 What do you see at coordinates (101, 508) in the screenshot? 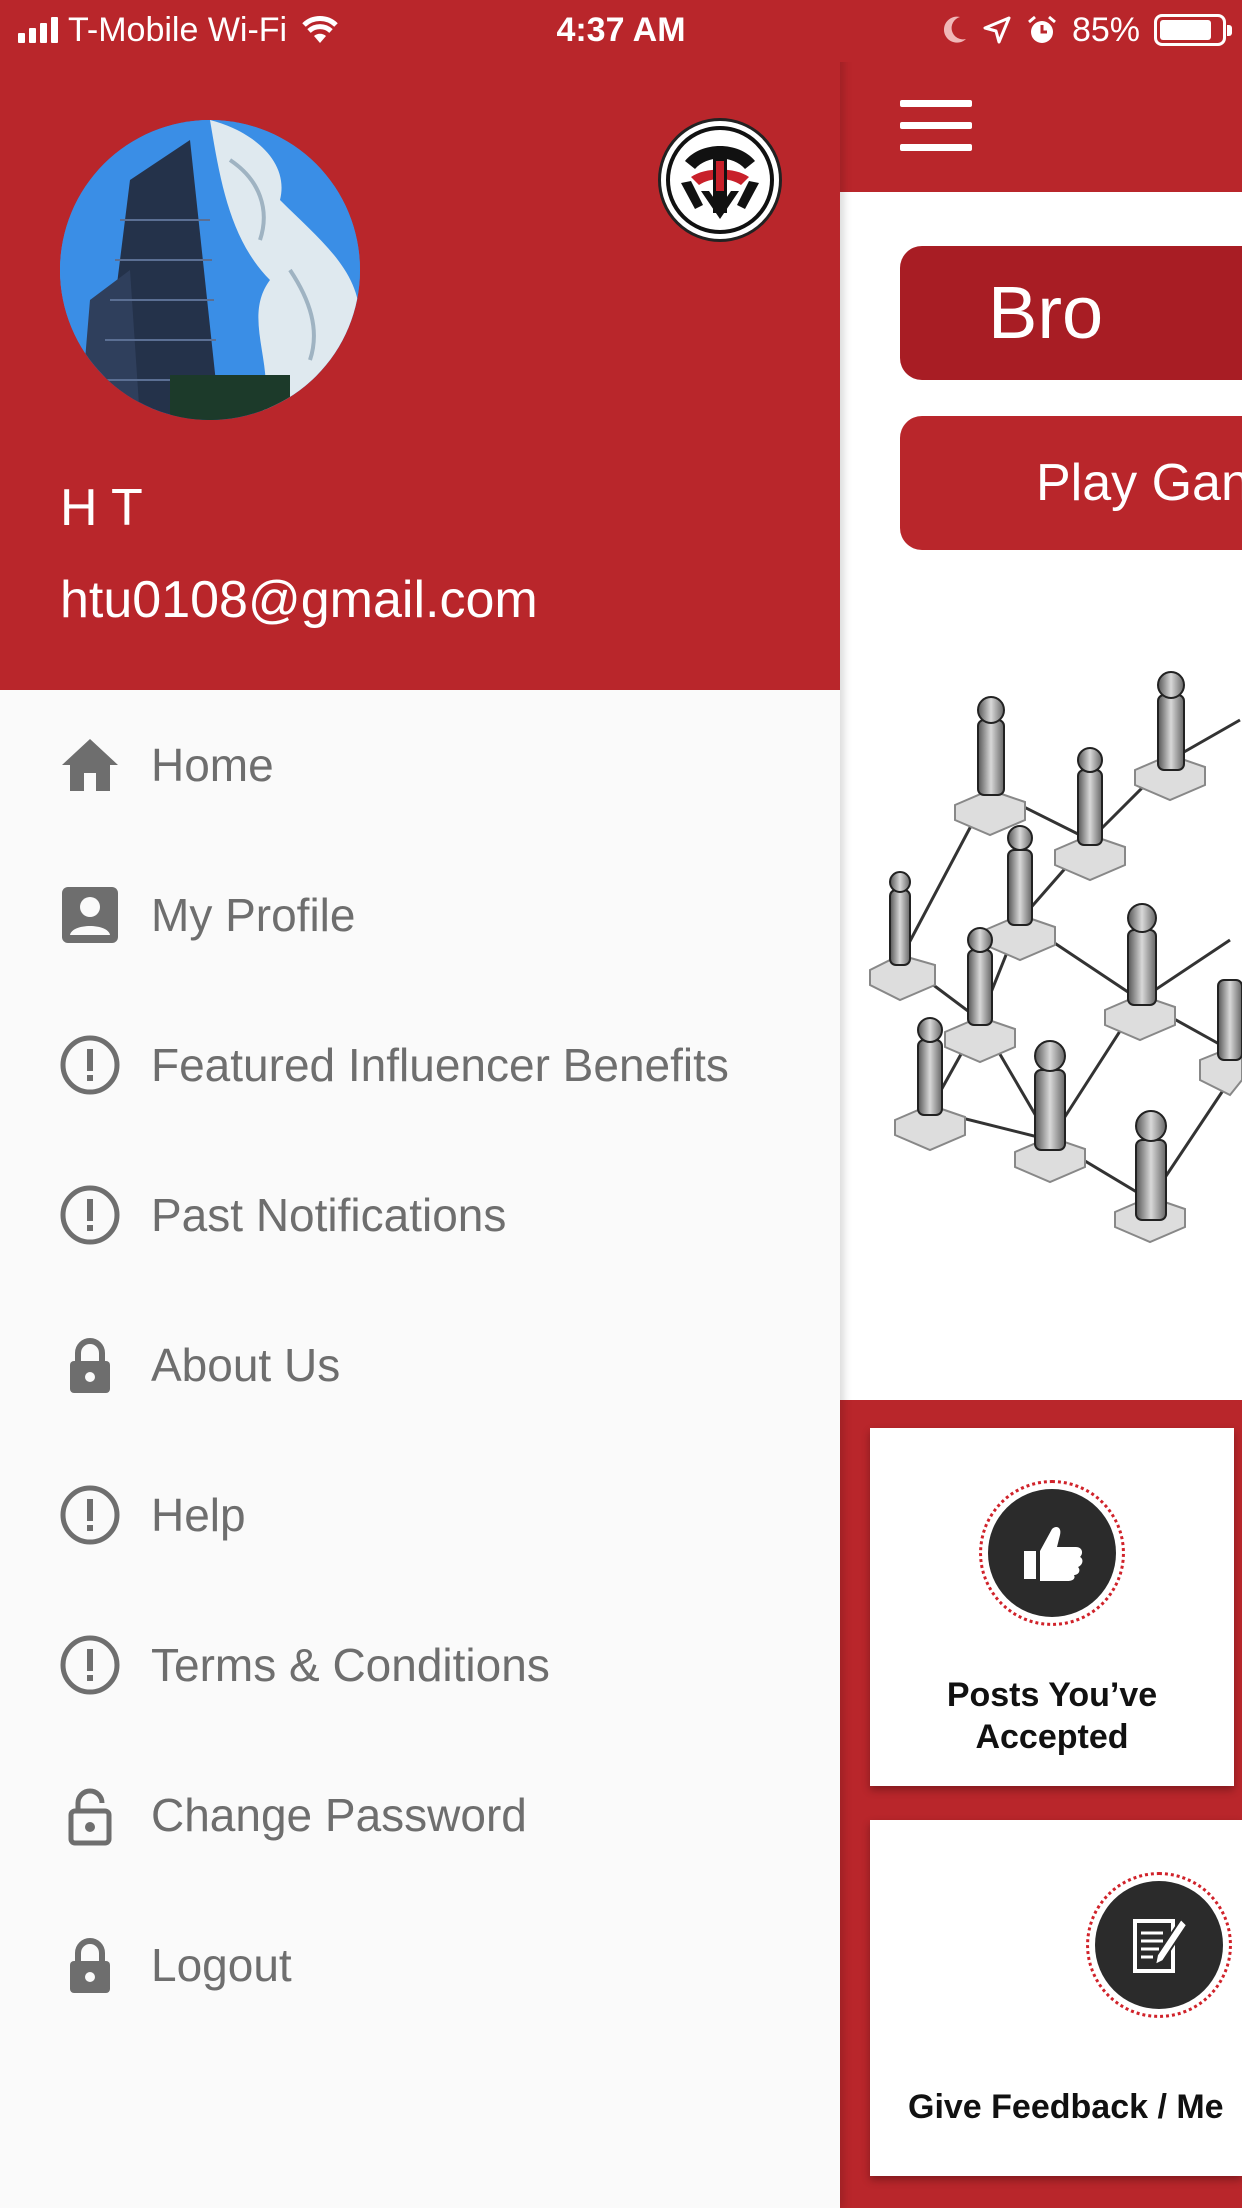
I see `user-name: H T` at bounding box center [101, 508].